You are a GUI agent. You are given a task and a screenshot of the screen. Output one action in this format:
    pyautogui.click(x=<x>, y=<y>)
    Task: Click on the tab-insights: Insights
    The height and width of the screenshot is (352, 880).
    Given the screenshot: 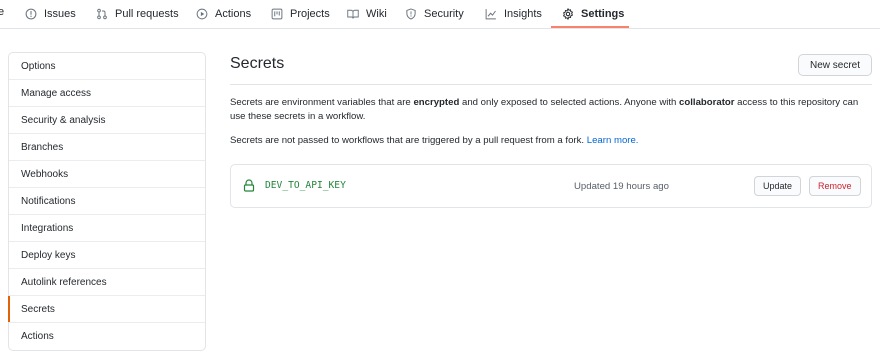 What is the action you would take?
    pyautogui.click(x=513, y=14)
    